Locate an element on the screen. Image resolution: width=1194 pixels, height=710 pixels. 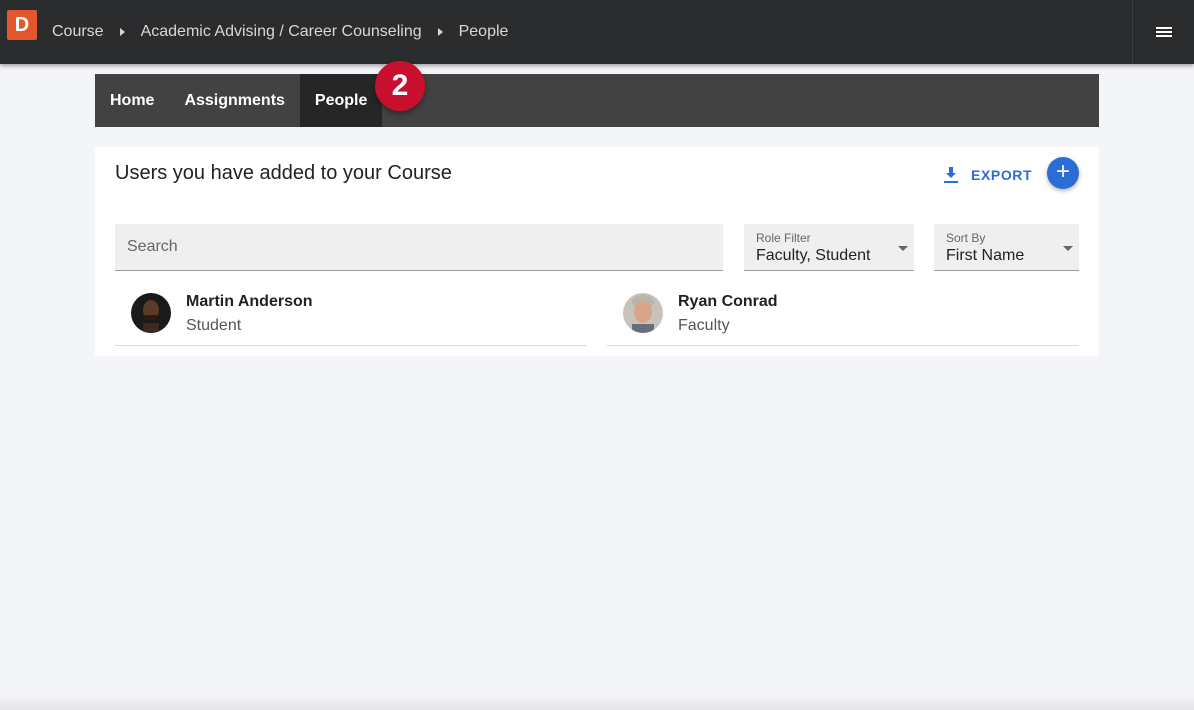
person-role: Faculty is located at coordinates (704, 325).